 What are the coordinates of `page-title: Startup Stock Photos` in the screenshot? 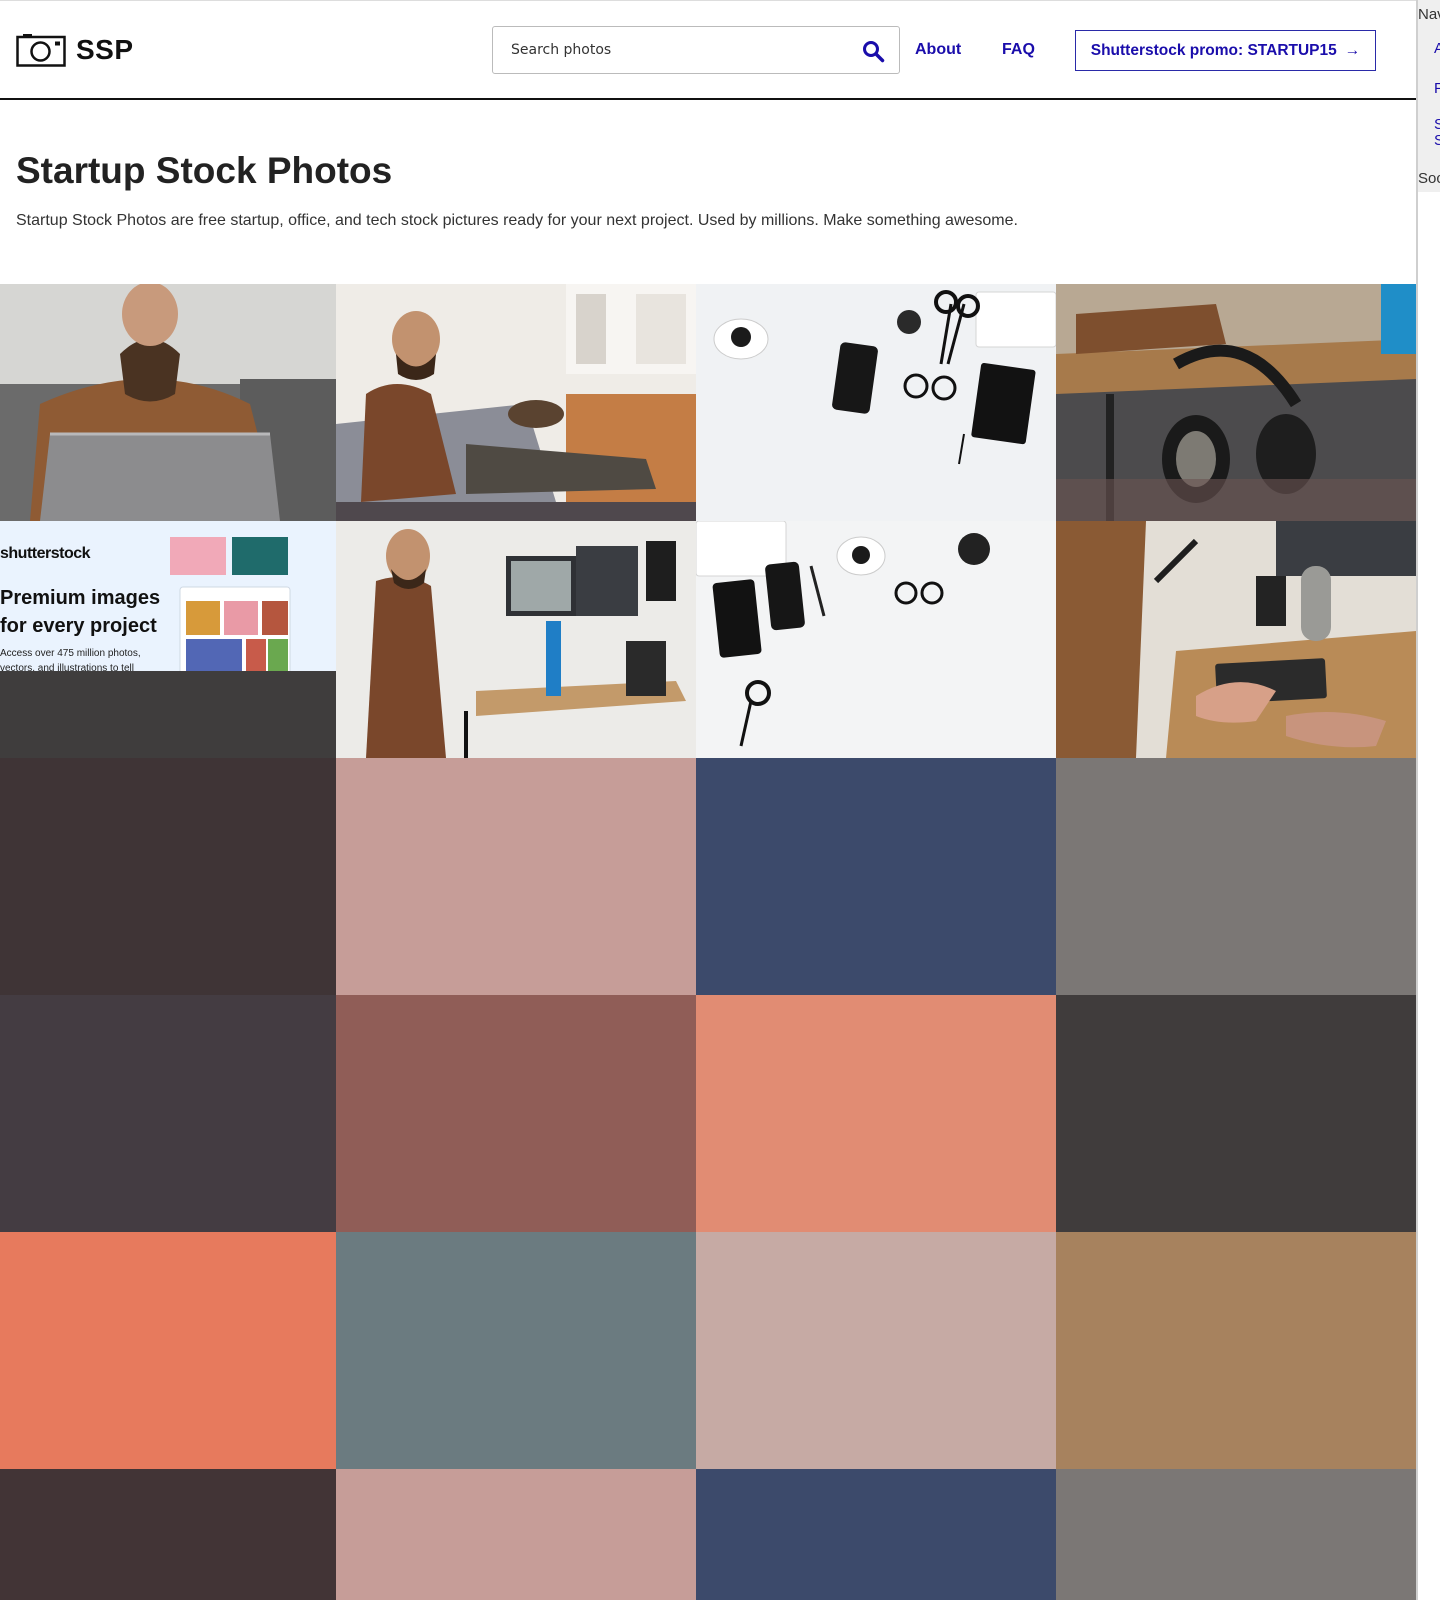 It's located at (204, 170).